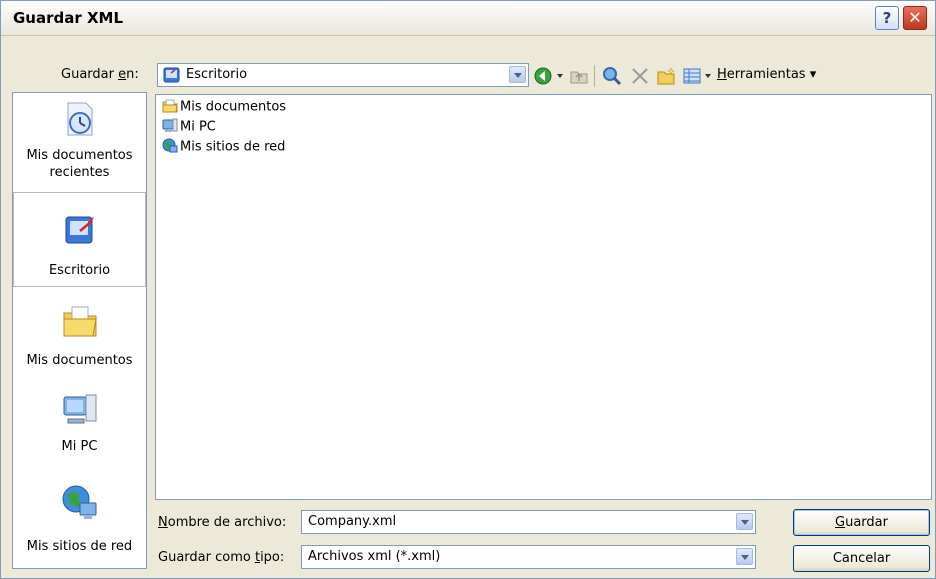 The image size is (936, 579). What do you see at coordinates (915, 18) in the screenshot?
I see `close-button: ✕` at bounding box center [915, 18].